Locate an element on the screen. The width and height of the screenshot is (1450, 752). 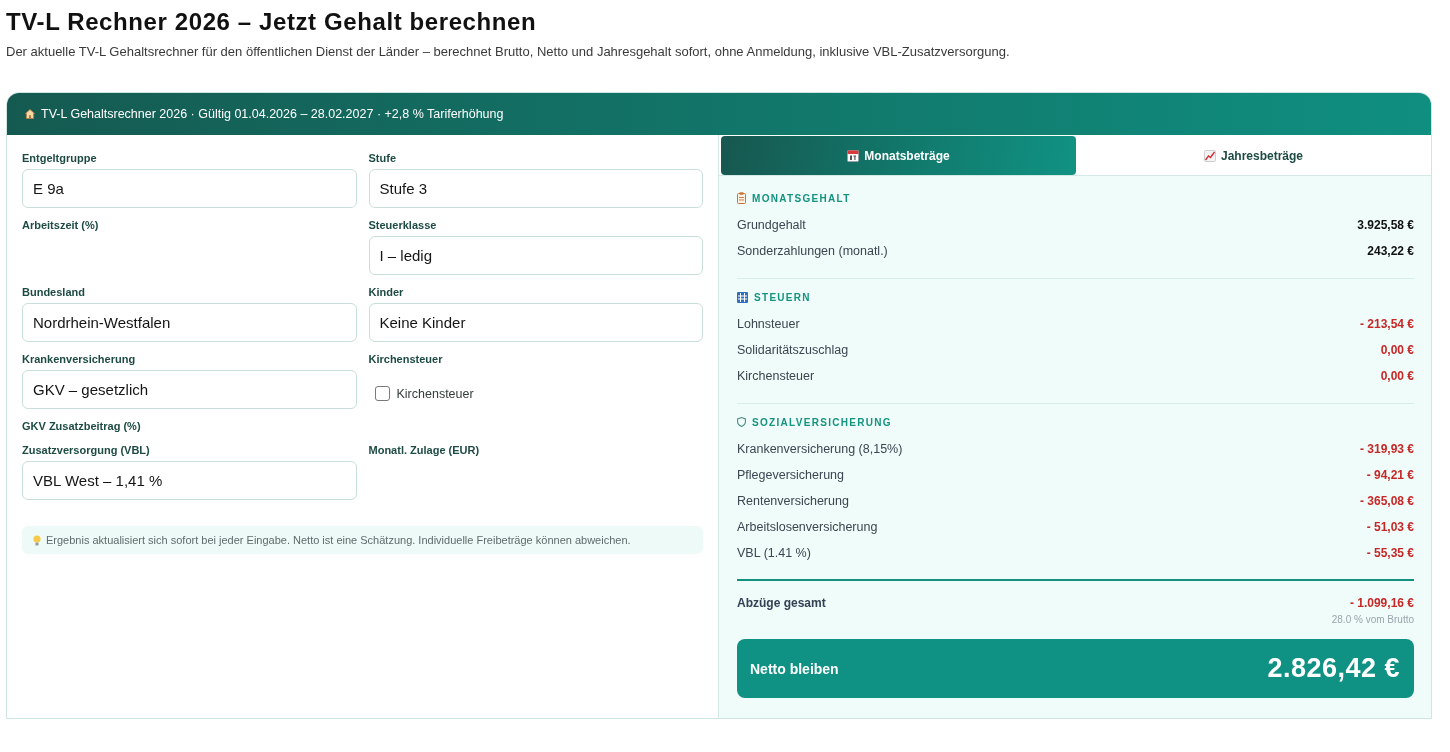
row-amount: - 51,03 € is located at coordinates (1390, 527).